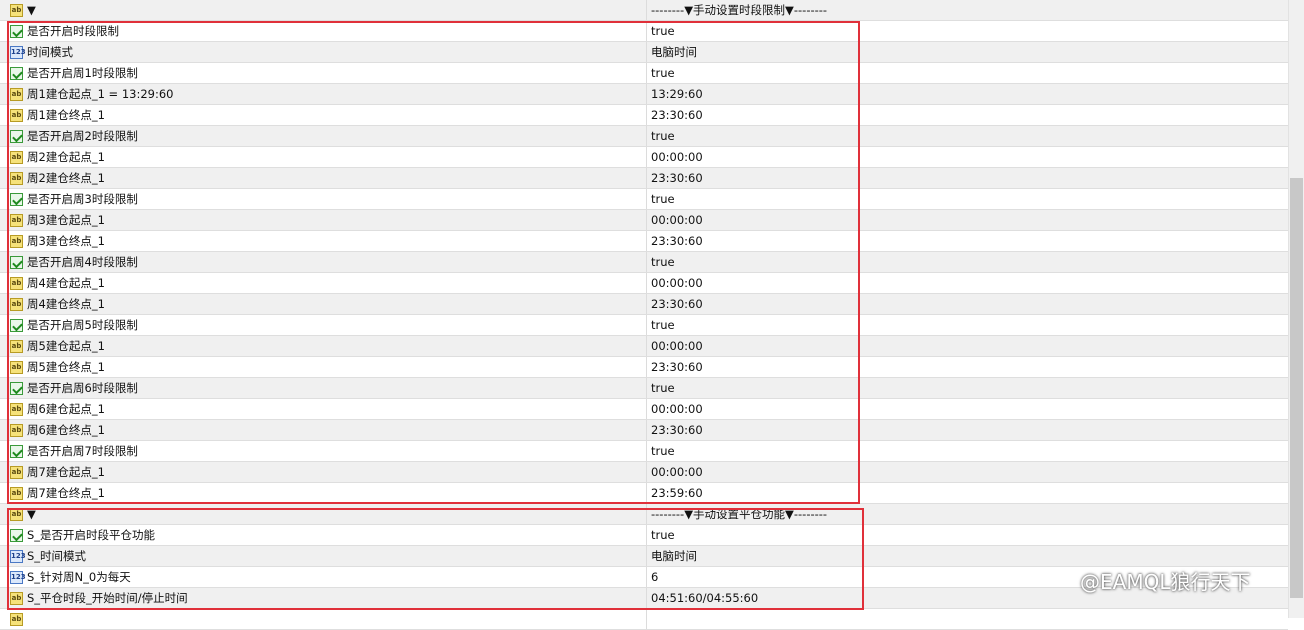 Image resolution: width=1304 pixels, height=630 pixels. What do you see at coordinates (50, 52) in the screenshot?
I see `parameter-name: 时间模式` at bounding box center [50, 52].